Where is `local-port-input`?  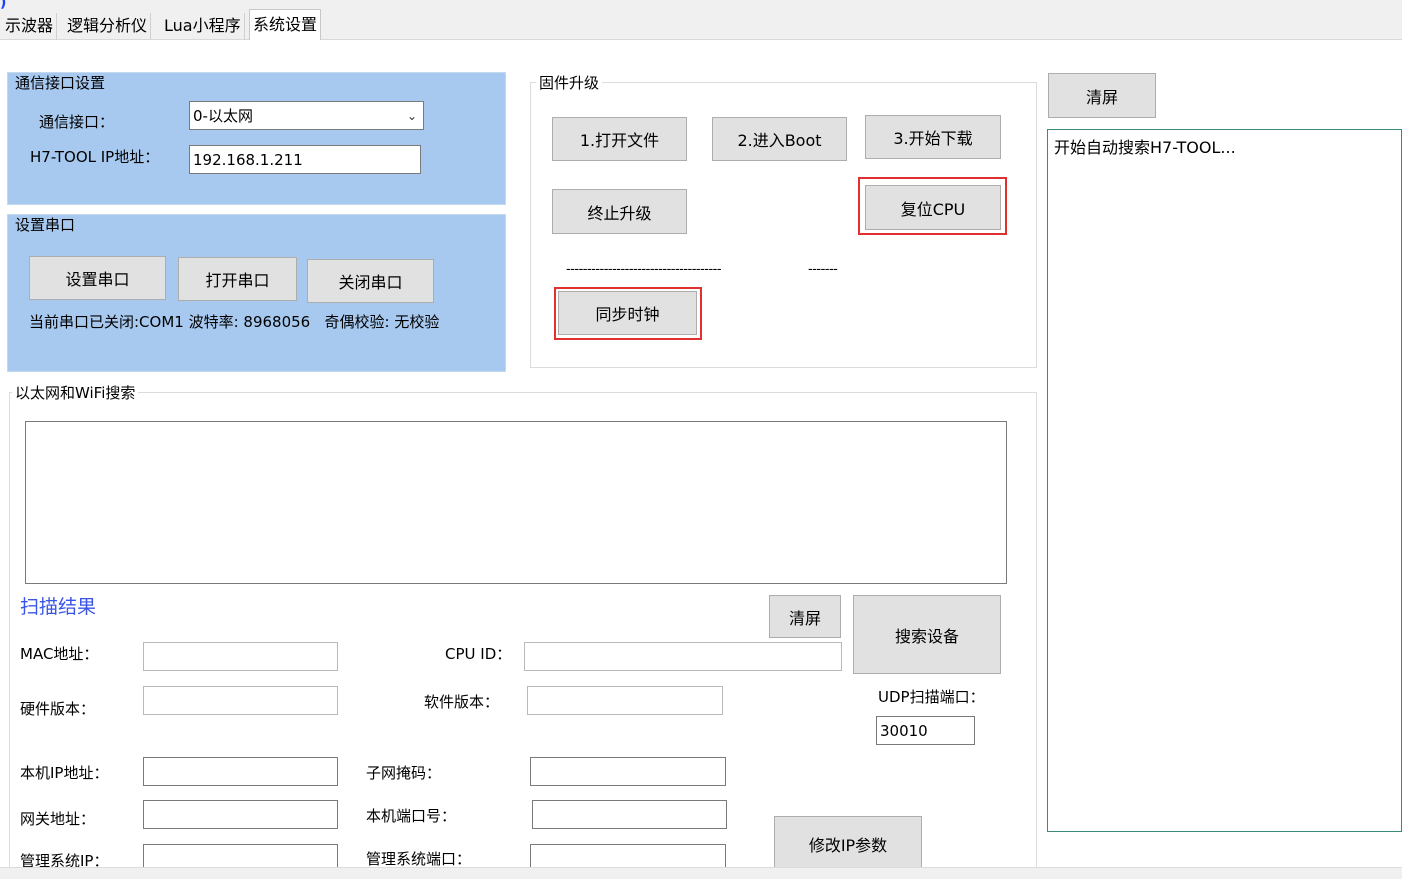
local-port-input is located at coordinates (629, 814).